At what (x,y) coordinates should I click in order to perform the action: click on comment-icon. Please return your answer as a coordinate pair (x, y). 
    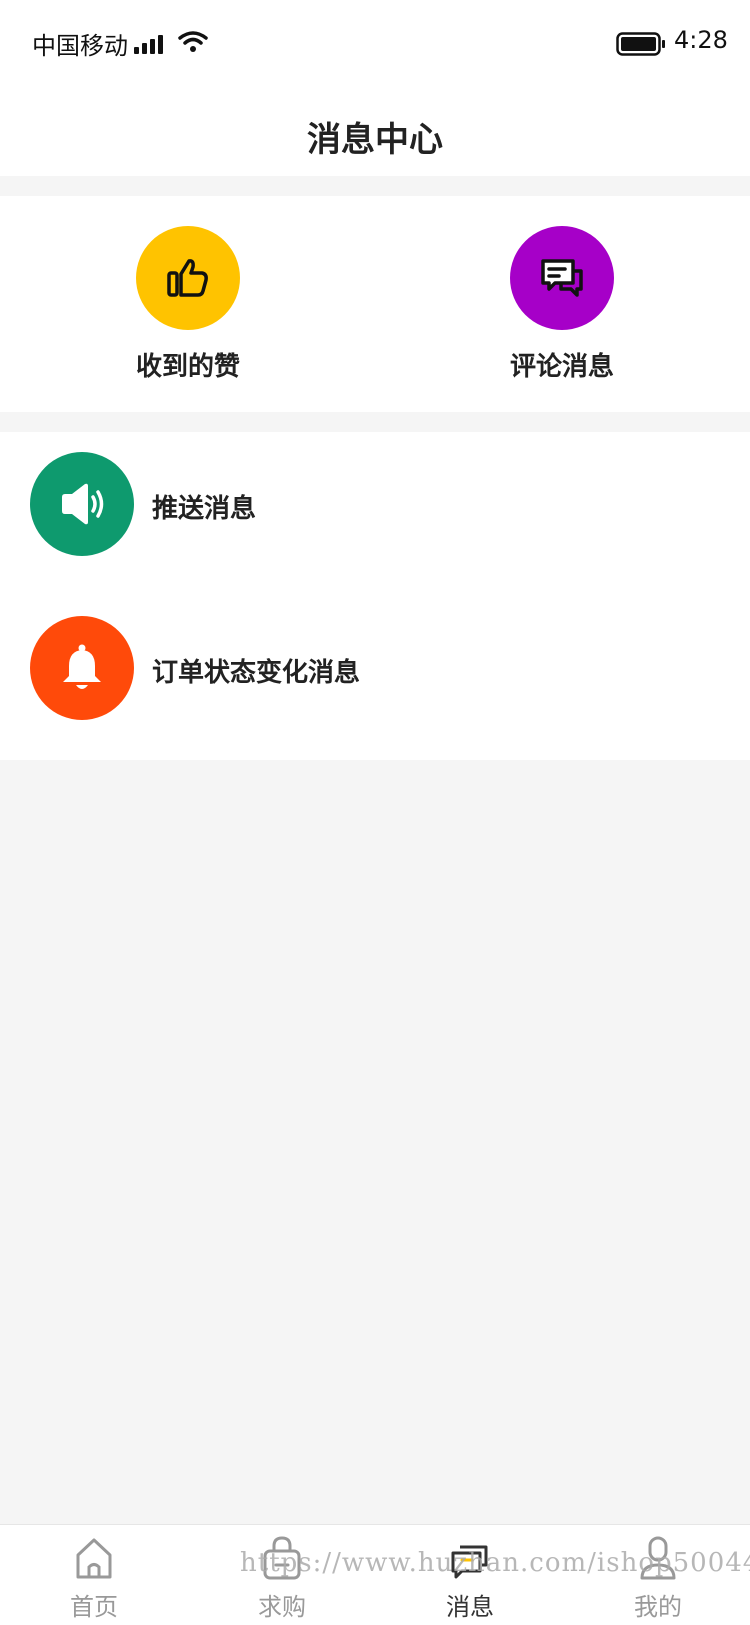
    Looking at the image, I should click on (562, 278).